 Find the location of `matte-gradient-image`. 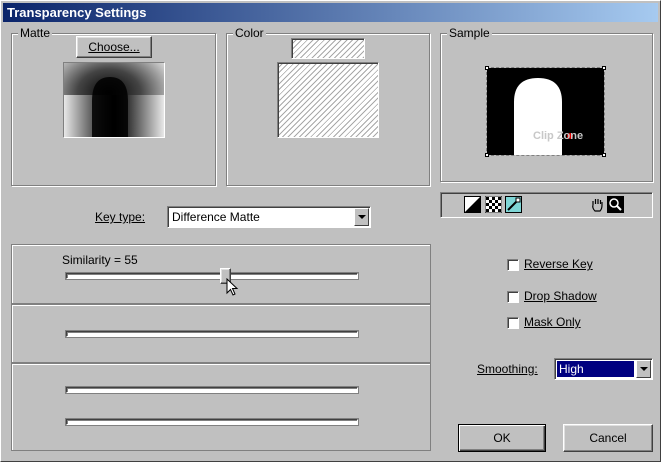

matte-gradient-image is located at coordinates (114, 100).